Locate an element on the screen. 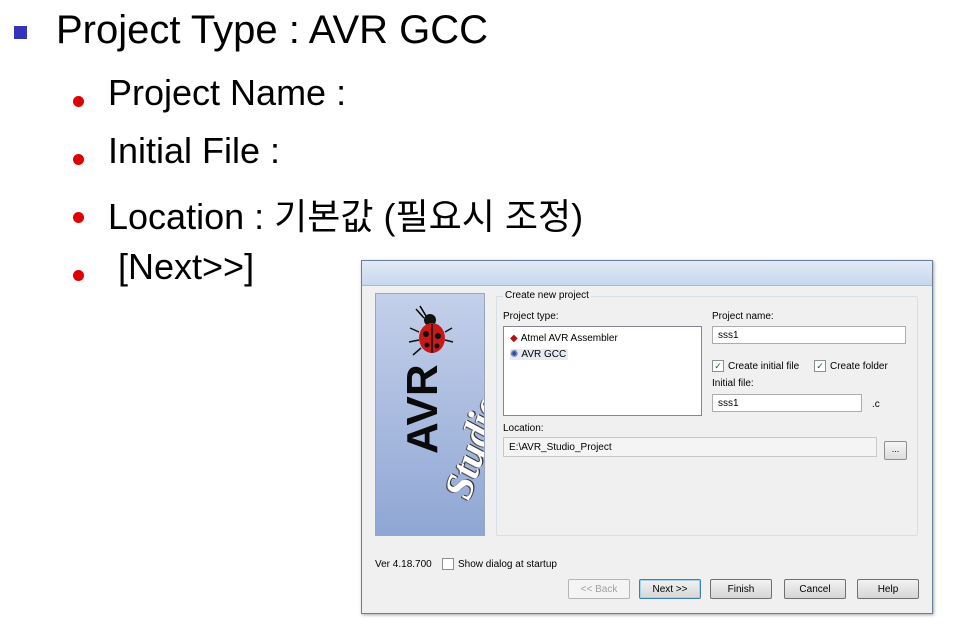 The height and width of the screenshot is (635, 959). avr-logo-text: AVR is located at coordinates (422, 409).